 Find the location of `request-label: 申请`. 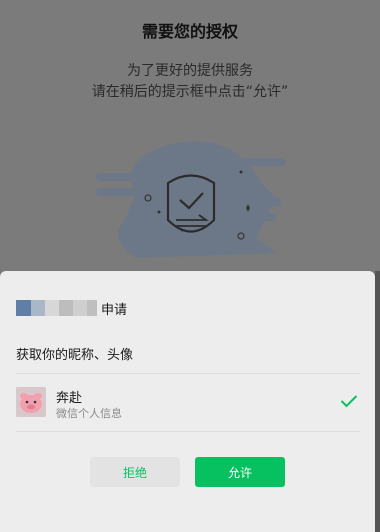

request-label: 申请 is located at coordinates (114, 310).